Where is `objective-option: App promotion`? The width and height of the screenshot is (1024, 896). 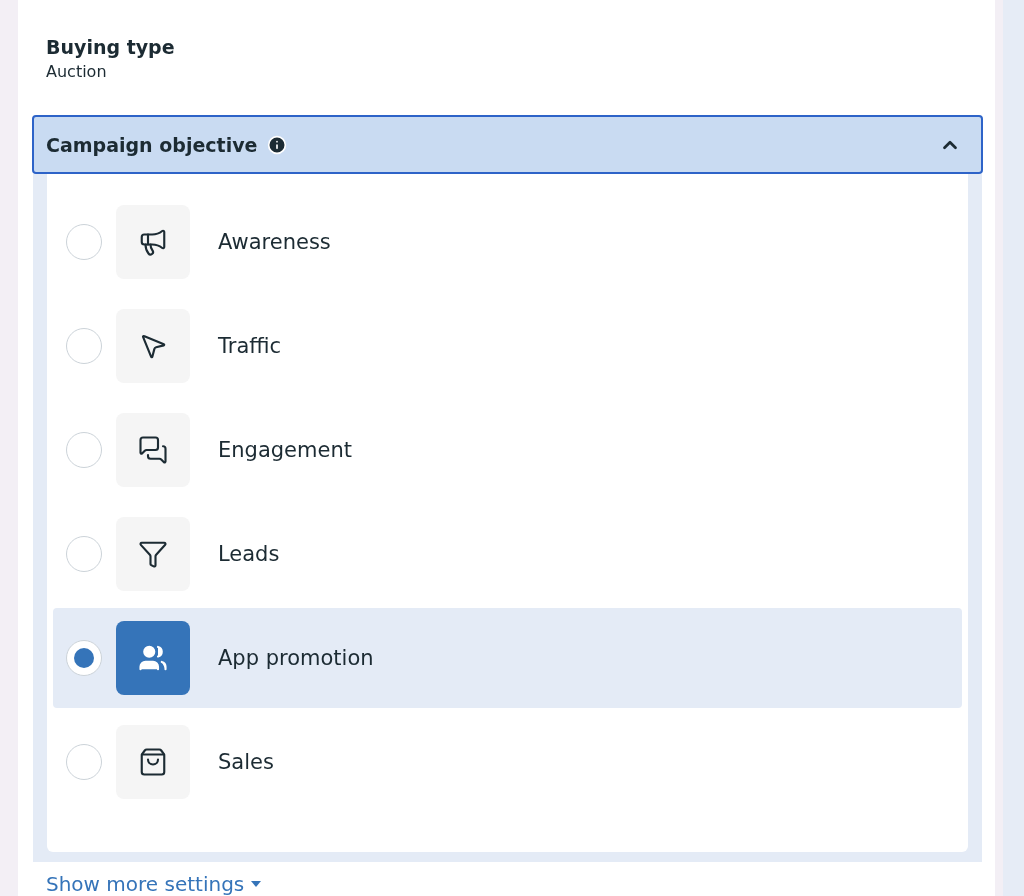
objective-option: App promotion is located at coordinates (507, 658).